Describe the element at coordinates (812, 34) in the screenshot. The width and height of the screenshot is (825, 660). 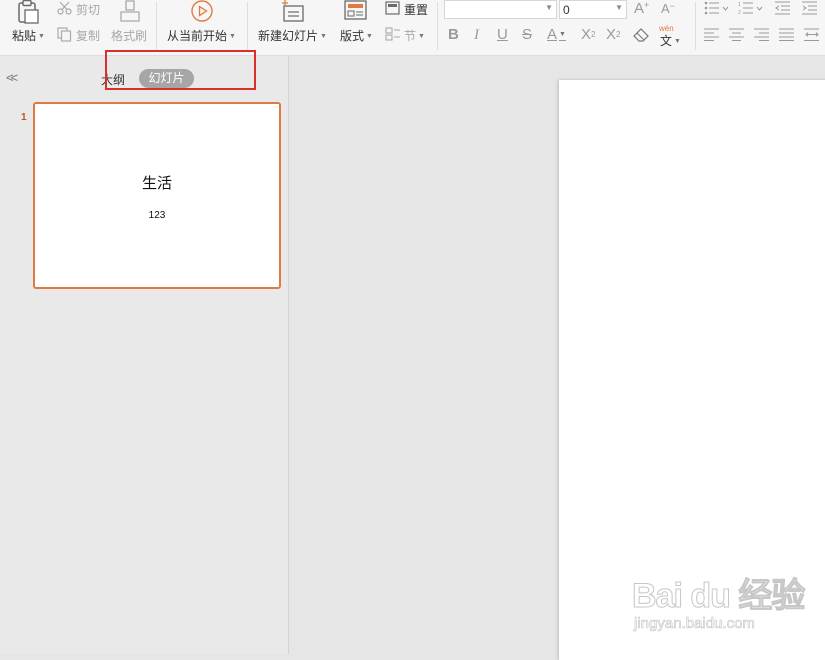
I see `distribute-icon` at that location.